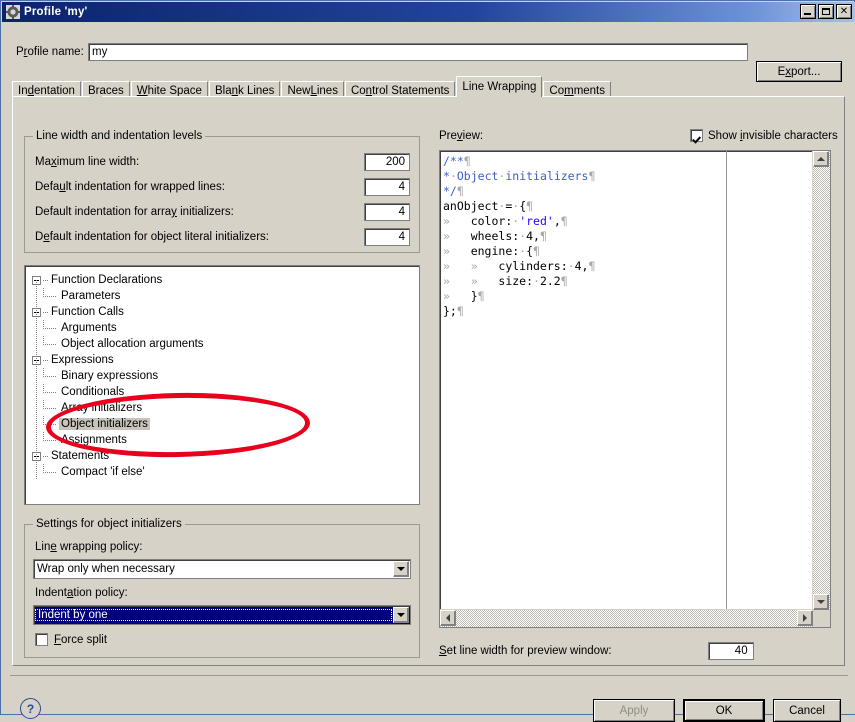 The image size is (855, 722). What do you see at coordinates (41, 639) in the screenshot?
I see `force-split-checkbox` at bounding box center [41, 639].